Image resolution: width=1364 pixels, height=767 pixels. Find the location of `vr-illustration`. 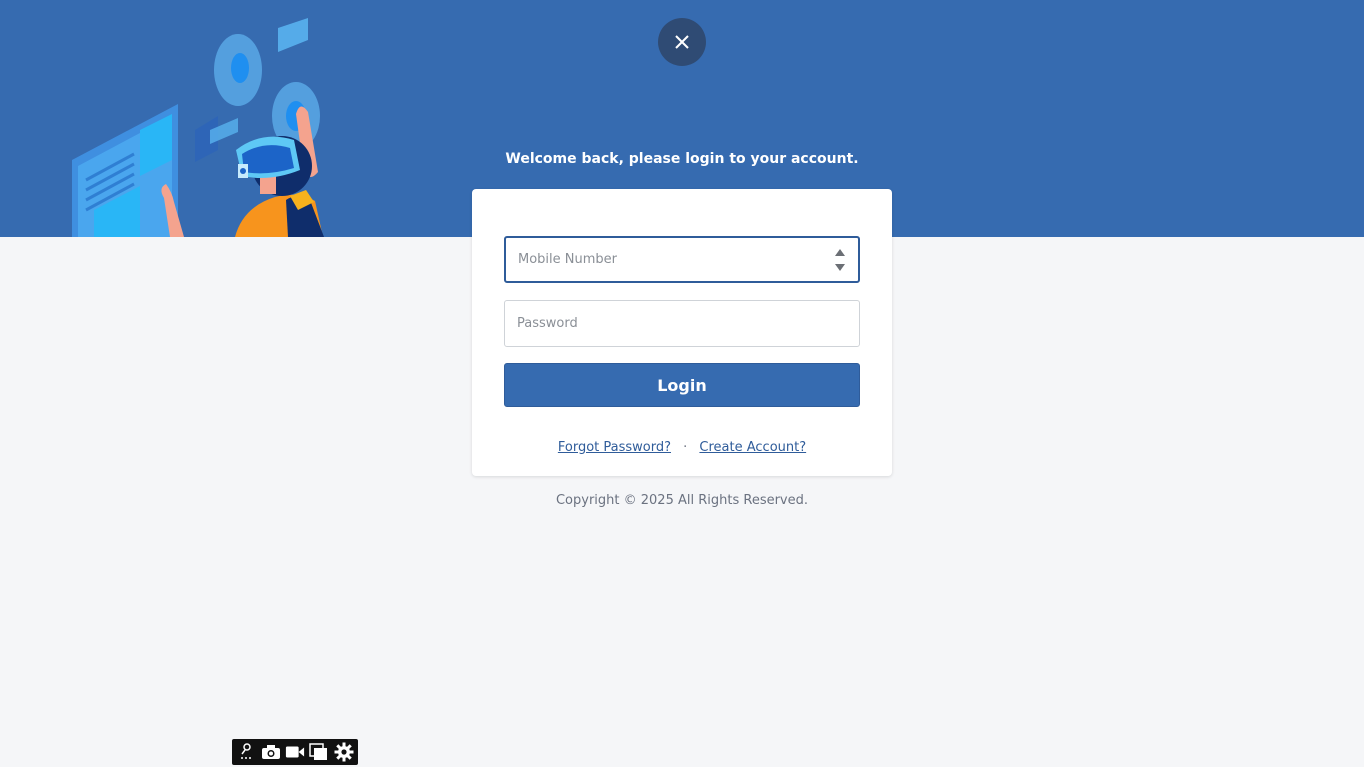

vr-illustration is located at coordinates (198, 127).